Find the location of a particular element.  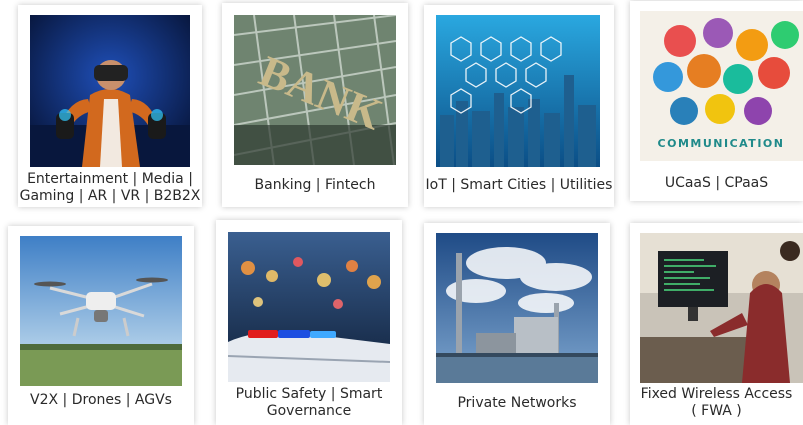

tile-banking: BANK Banking | Fintech is located at coordinates (315, 105).